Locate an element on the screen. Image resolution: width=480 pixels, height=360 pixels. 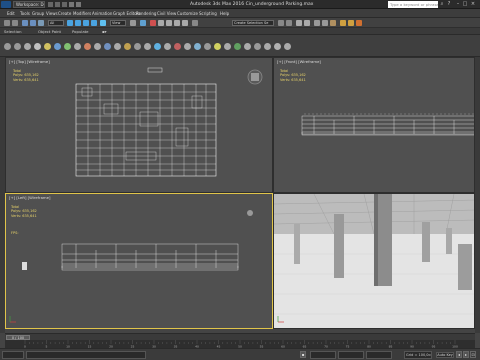
maximize-icon: □ is located at coordinates (465, 4).